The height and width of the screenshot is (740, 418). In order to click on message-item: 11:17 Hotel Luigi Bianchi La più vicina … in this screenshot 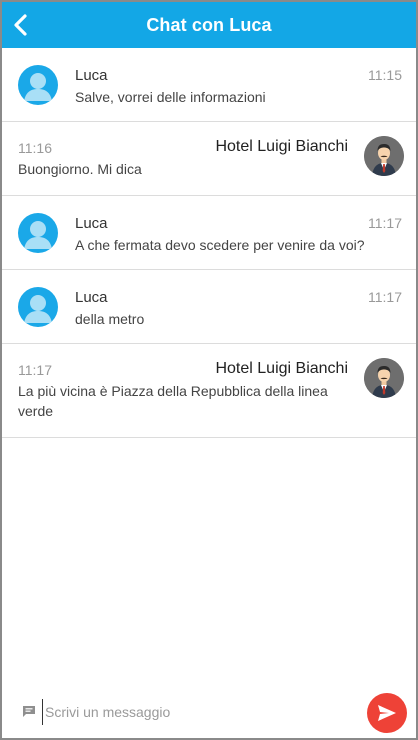, I will do `click(209, 391)`.